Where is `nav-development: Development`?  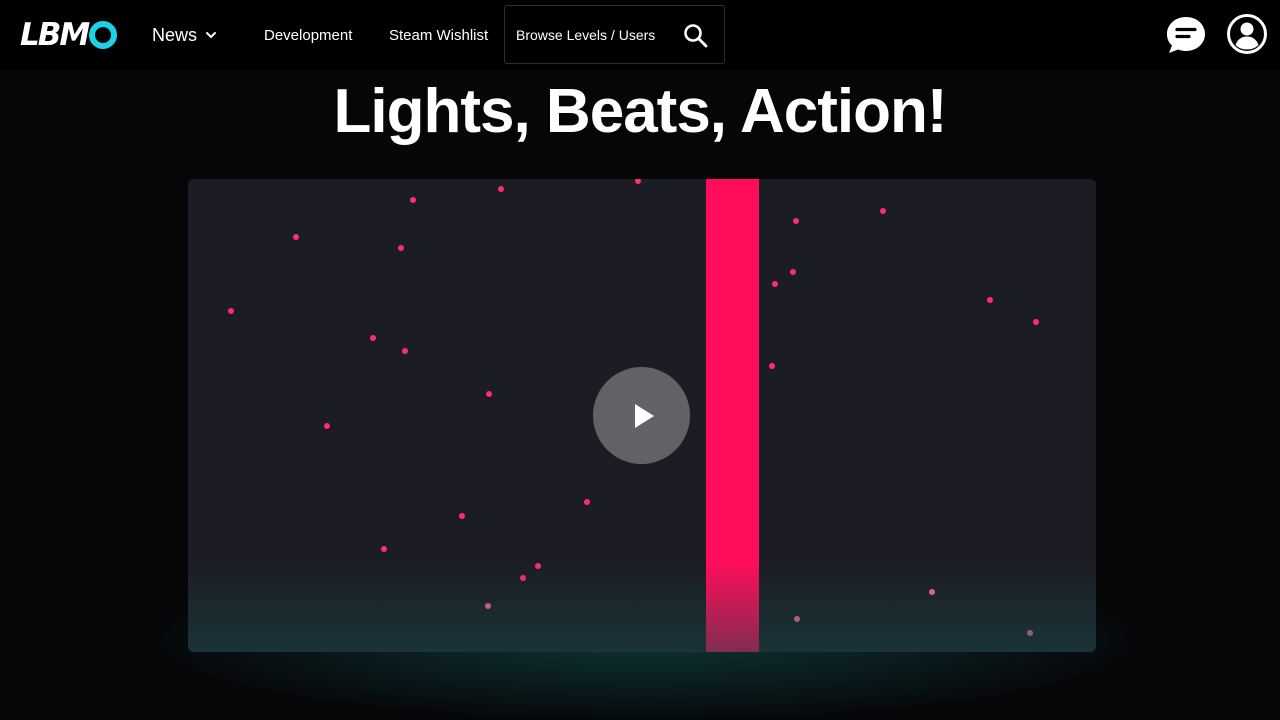
nav-development: Development is located at coordinates (308, 35).